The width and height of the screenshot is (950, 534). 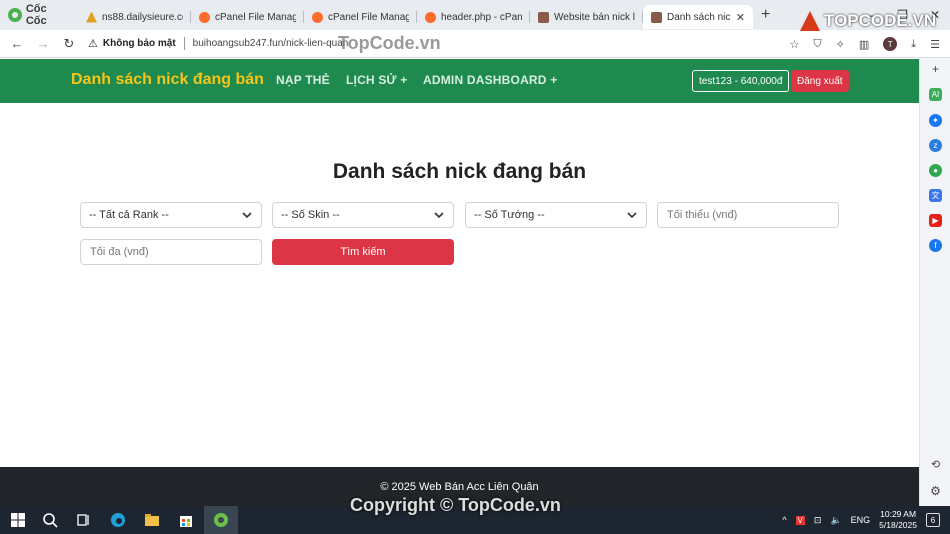 I want to click on tab-title: header.php - cPanel, so click(x=481, y=17).